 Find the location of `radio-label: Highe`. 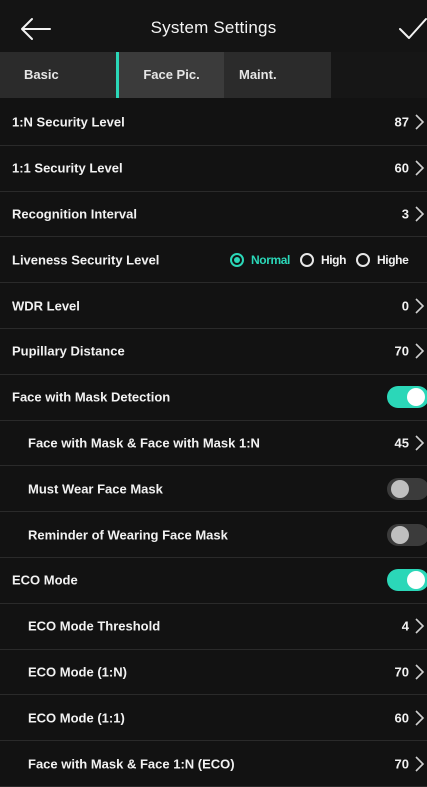

radio-label: Highe is located at coordinates (393, 259).